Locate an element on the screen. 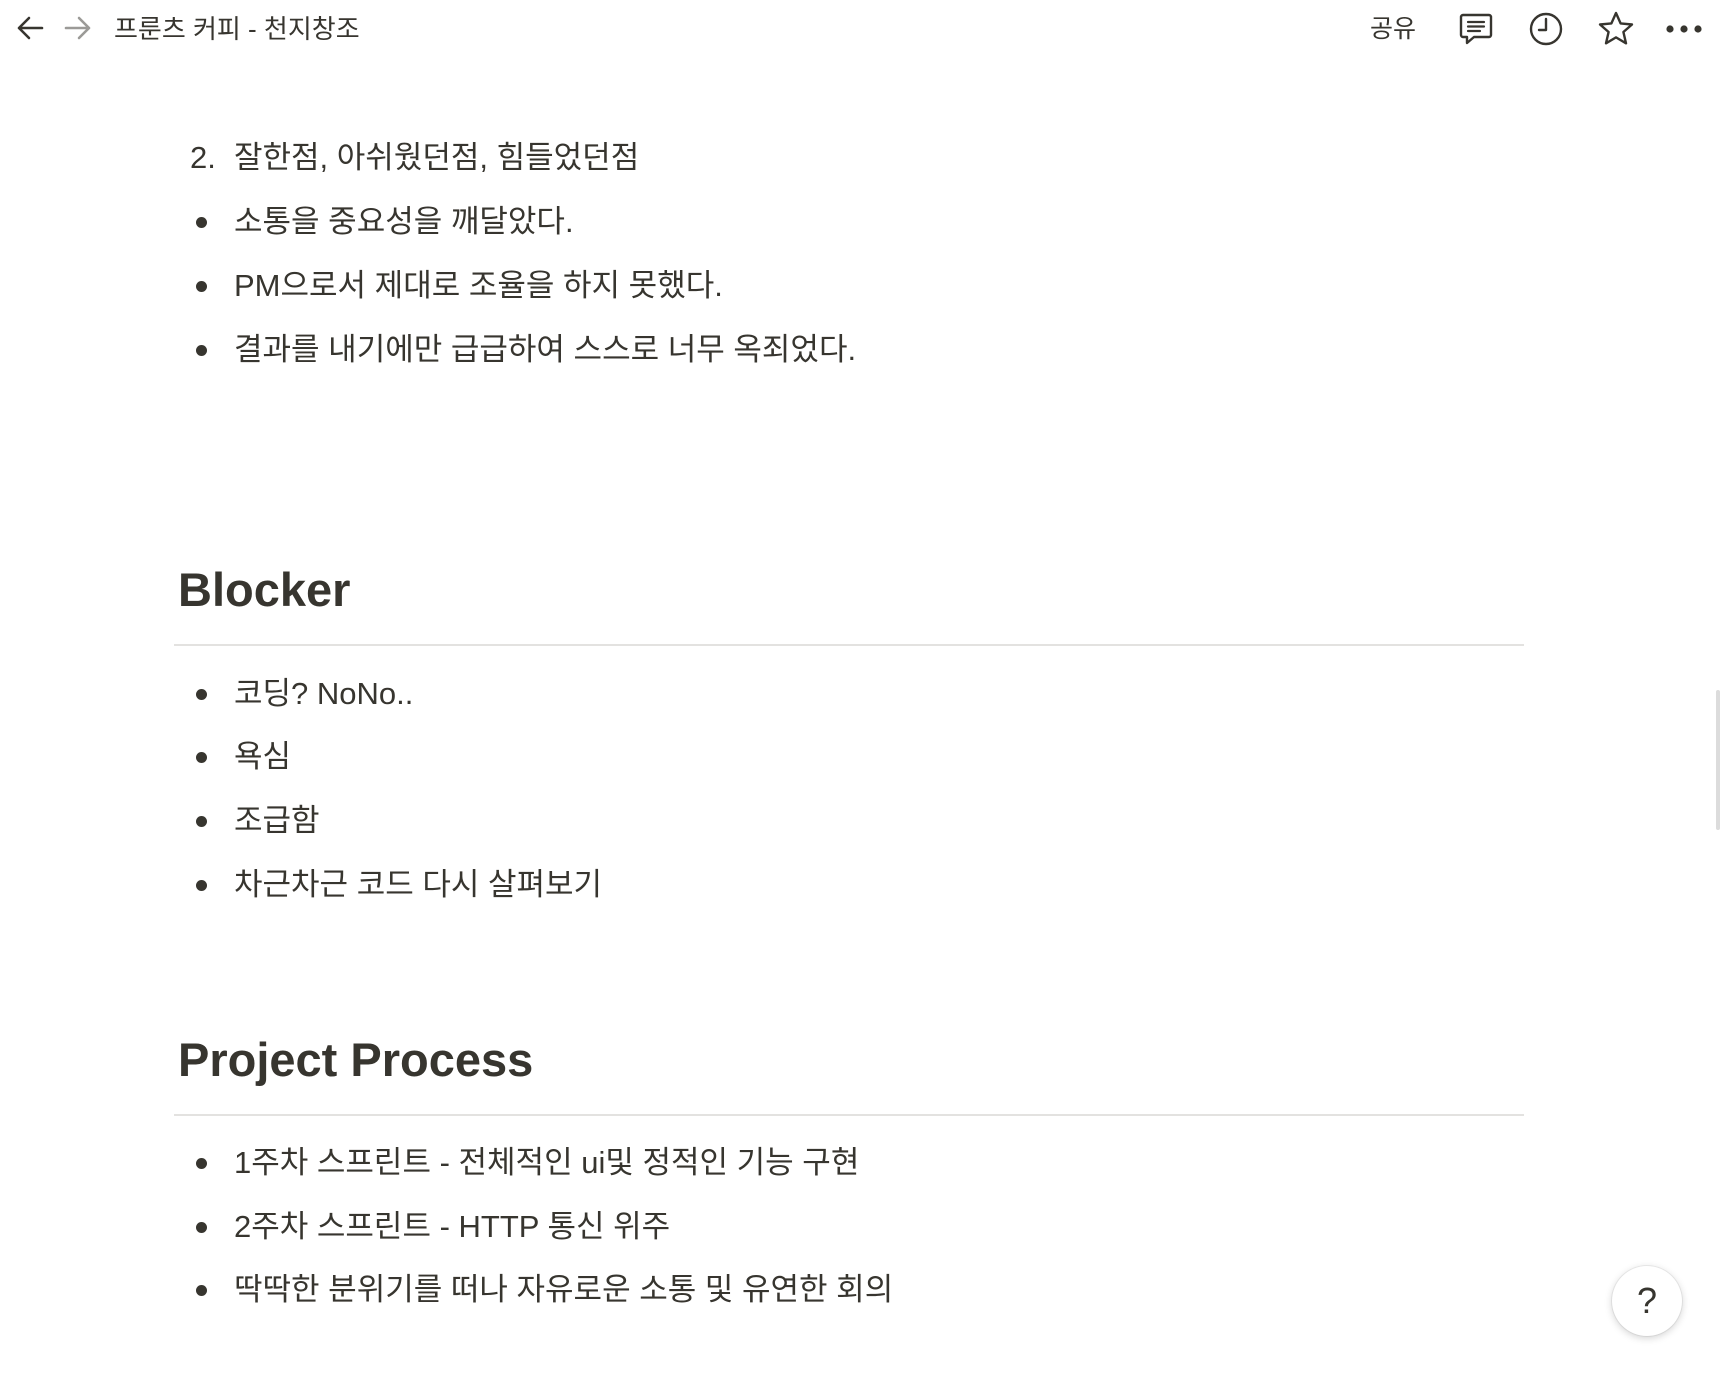 The height and width of the screenshot is (1378, 1720). back-button is located at coordinates (30, 28).